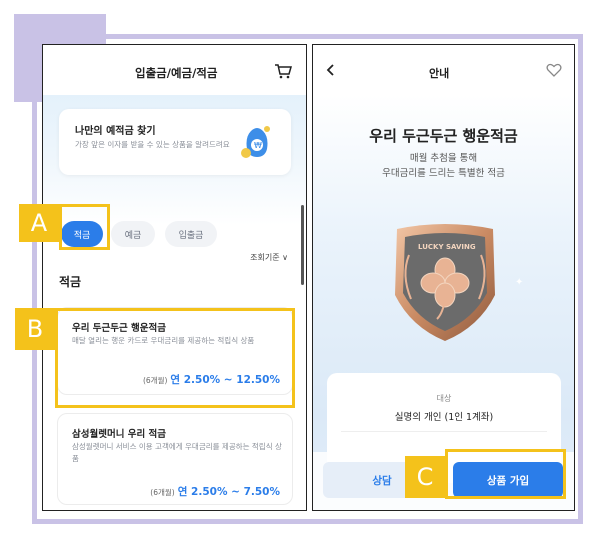 The width and height of the screenshot is (599, 545). I want to click on badge-text: LUCKY SAVING, so click(447, 247).